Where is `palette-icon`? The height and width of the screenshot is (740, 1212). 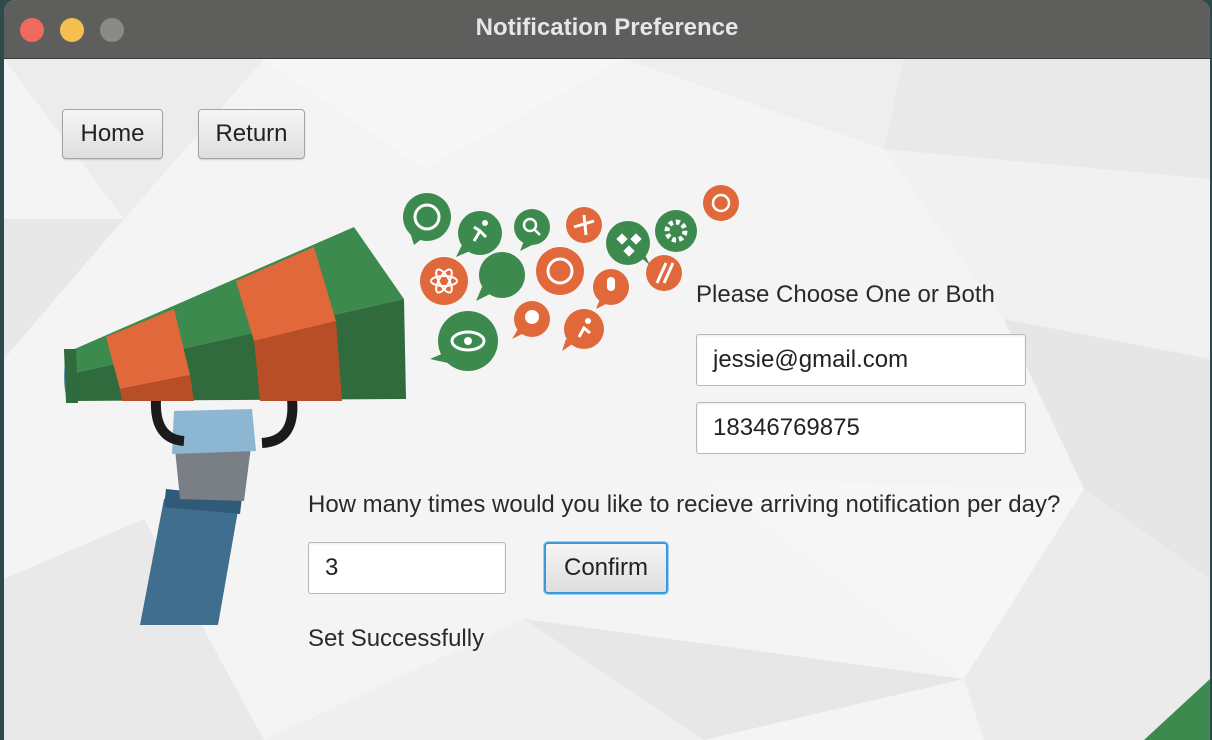 palette-icon is located at coordinates (531, 320).